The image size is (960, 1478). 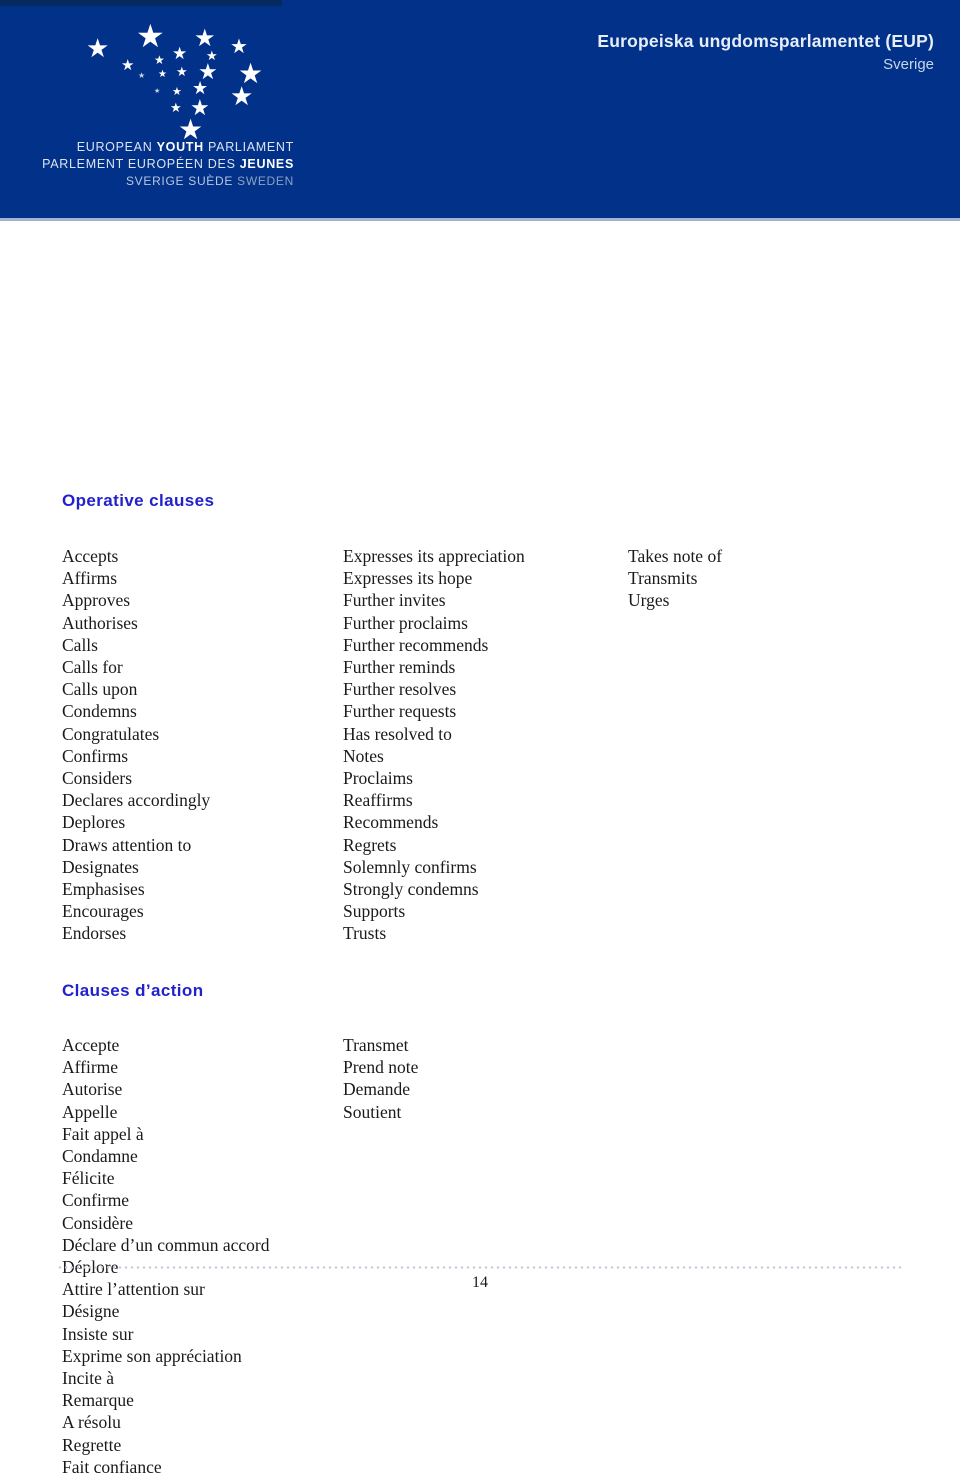 What do you see at coordinates (99, 711) in the screenshot?
I see `clause-item: Condemns` at bounding box center [99, 711].